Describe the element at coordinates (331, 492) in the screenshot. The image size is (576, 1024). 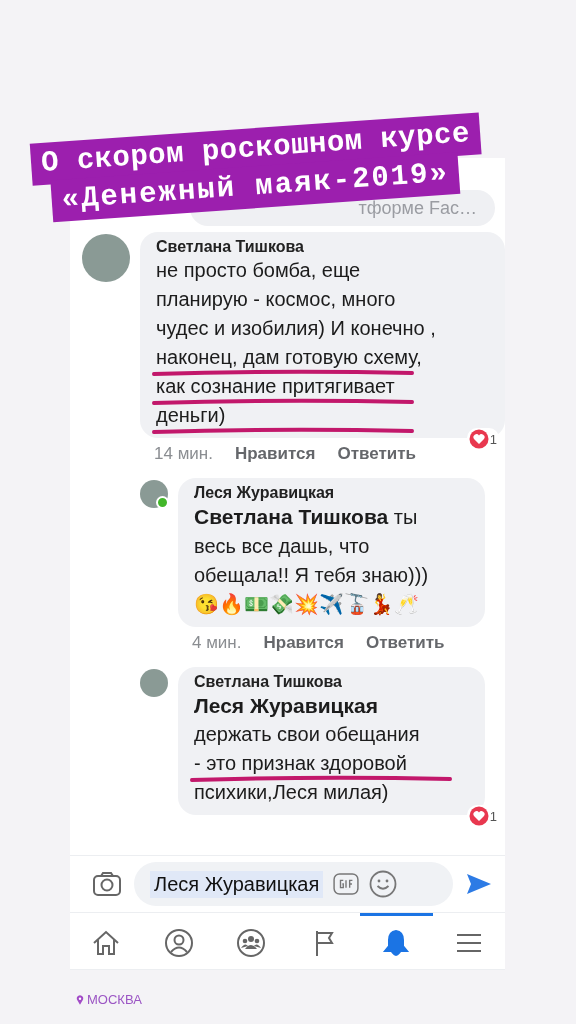
I see `comment-author: Леся Журавицкая` at that location.